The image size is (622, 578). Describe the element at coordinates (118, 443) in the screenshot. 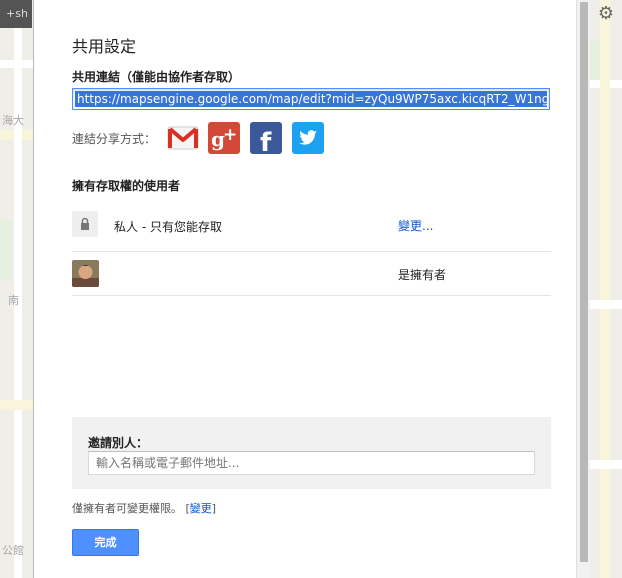

I see `invite-label: 邀請別人：` at that location.